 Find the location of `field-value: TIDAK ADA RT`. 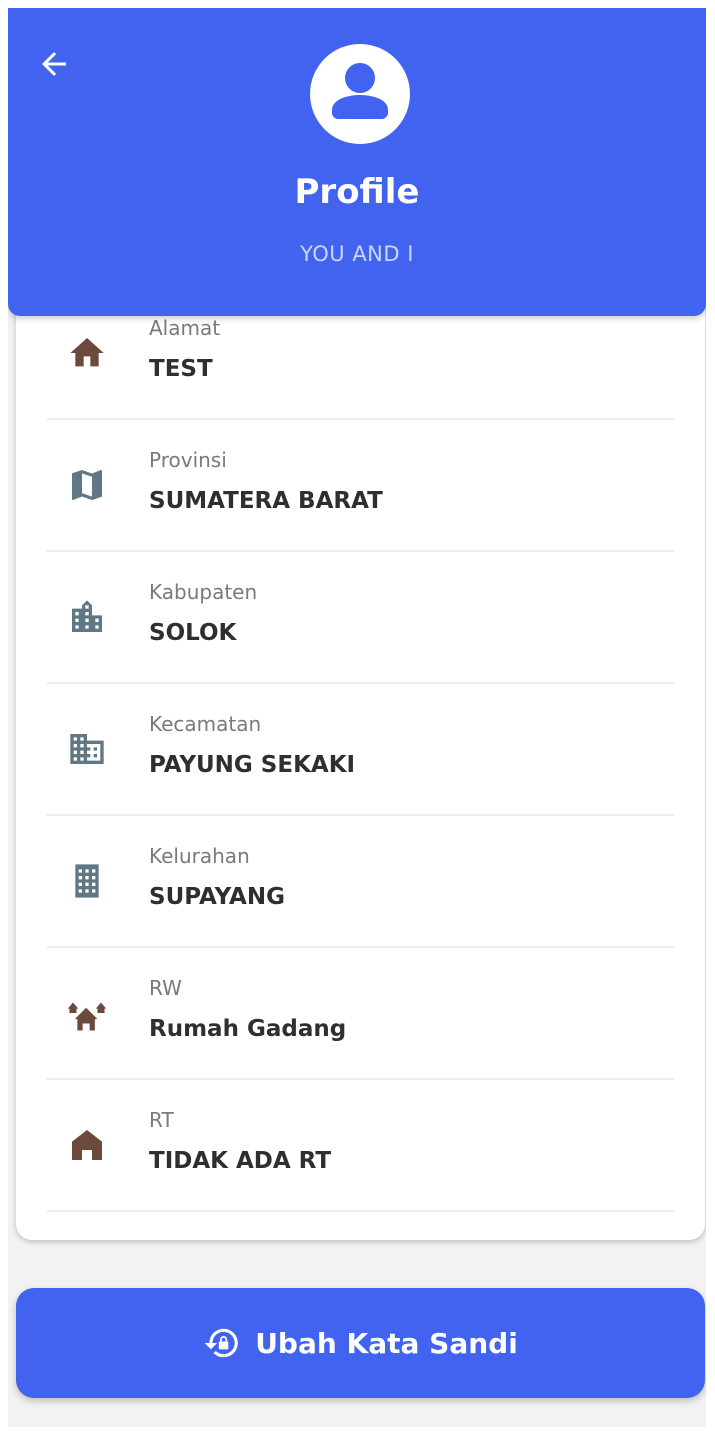

field-value: TIDAK ADA RT is located at coordinates (240, 1161).